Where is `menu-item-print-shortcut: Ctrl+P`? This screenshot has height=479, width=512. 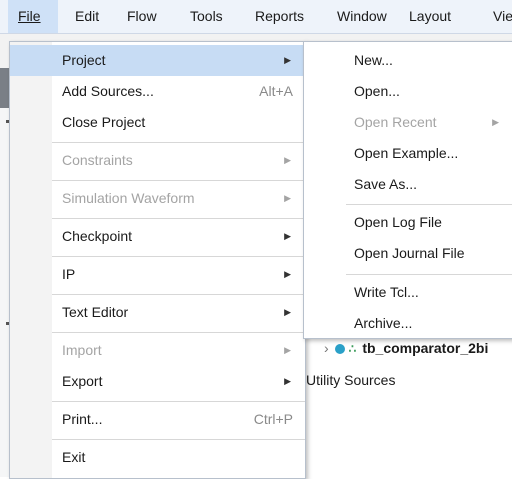 menu-item-print-shortcut: Ctrl+P is located at coordinates (273, 419).